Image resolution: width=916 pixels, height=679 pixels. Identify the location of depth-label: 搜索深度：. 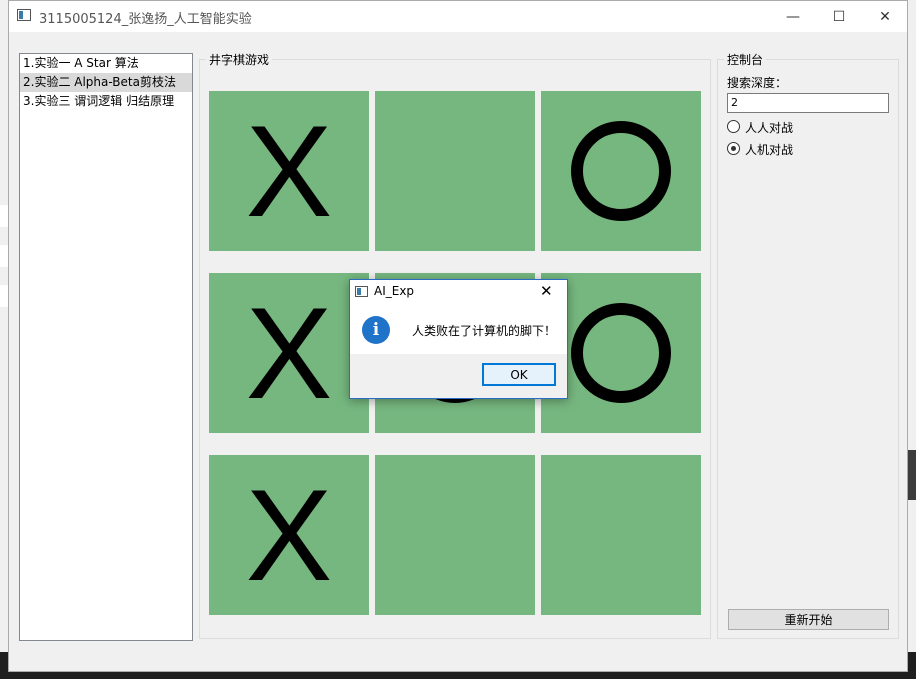
(757, 83).